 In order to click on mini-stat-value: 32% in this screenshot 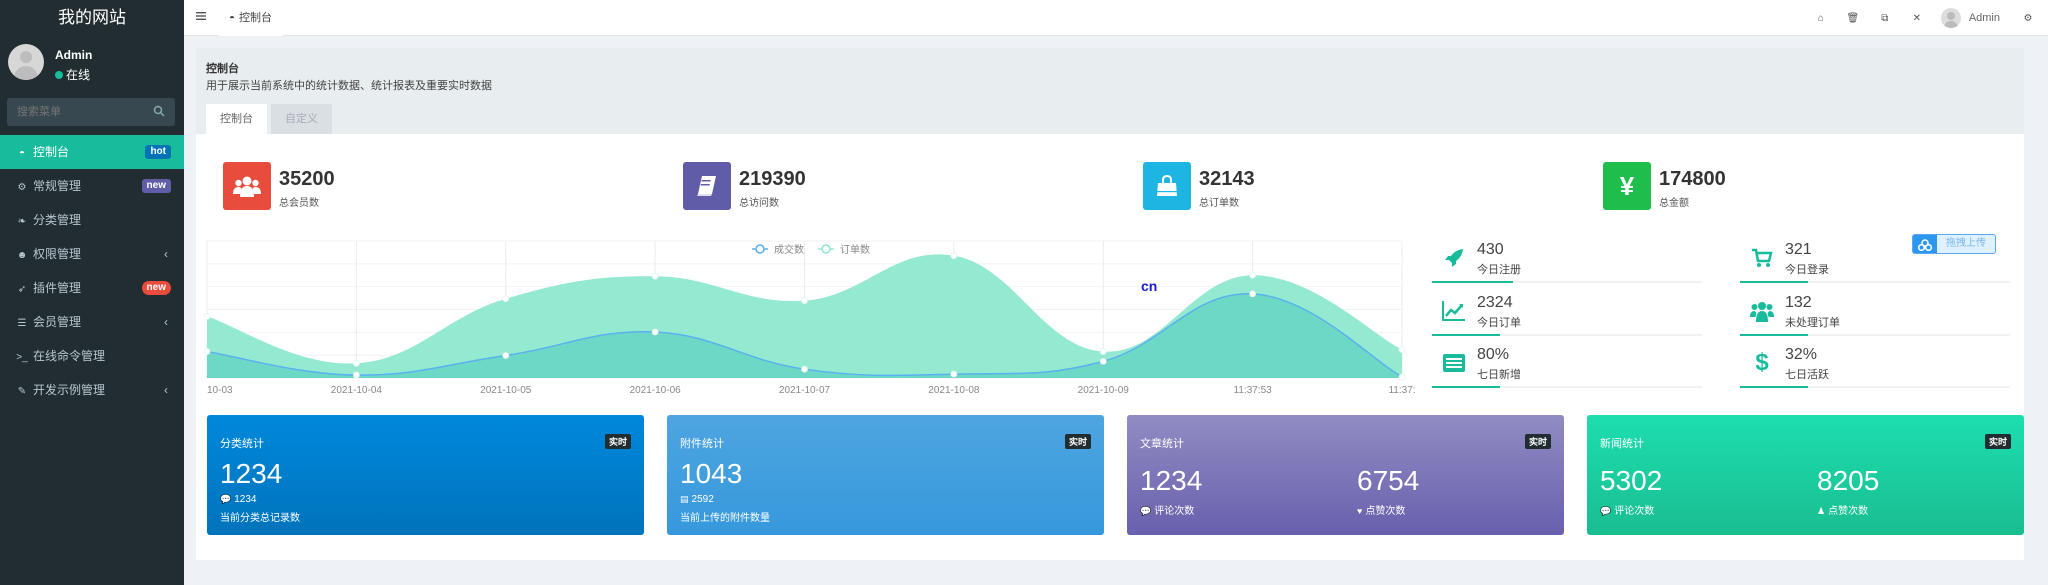, I will do `click(1801, 354)`.